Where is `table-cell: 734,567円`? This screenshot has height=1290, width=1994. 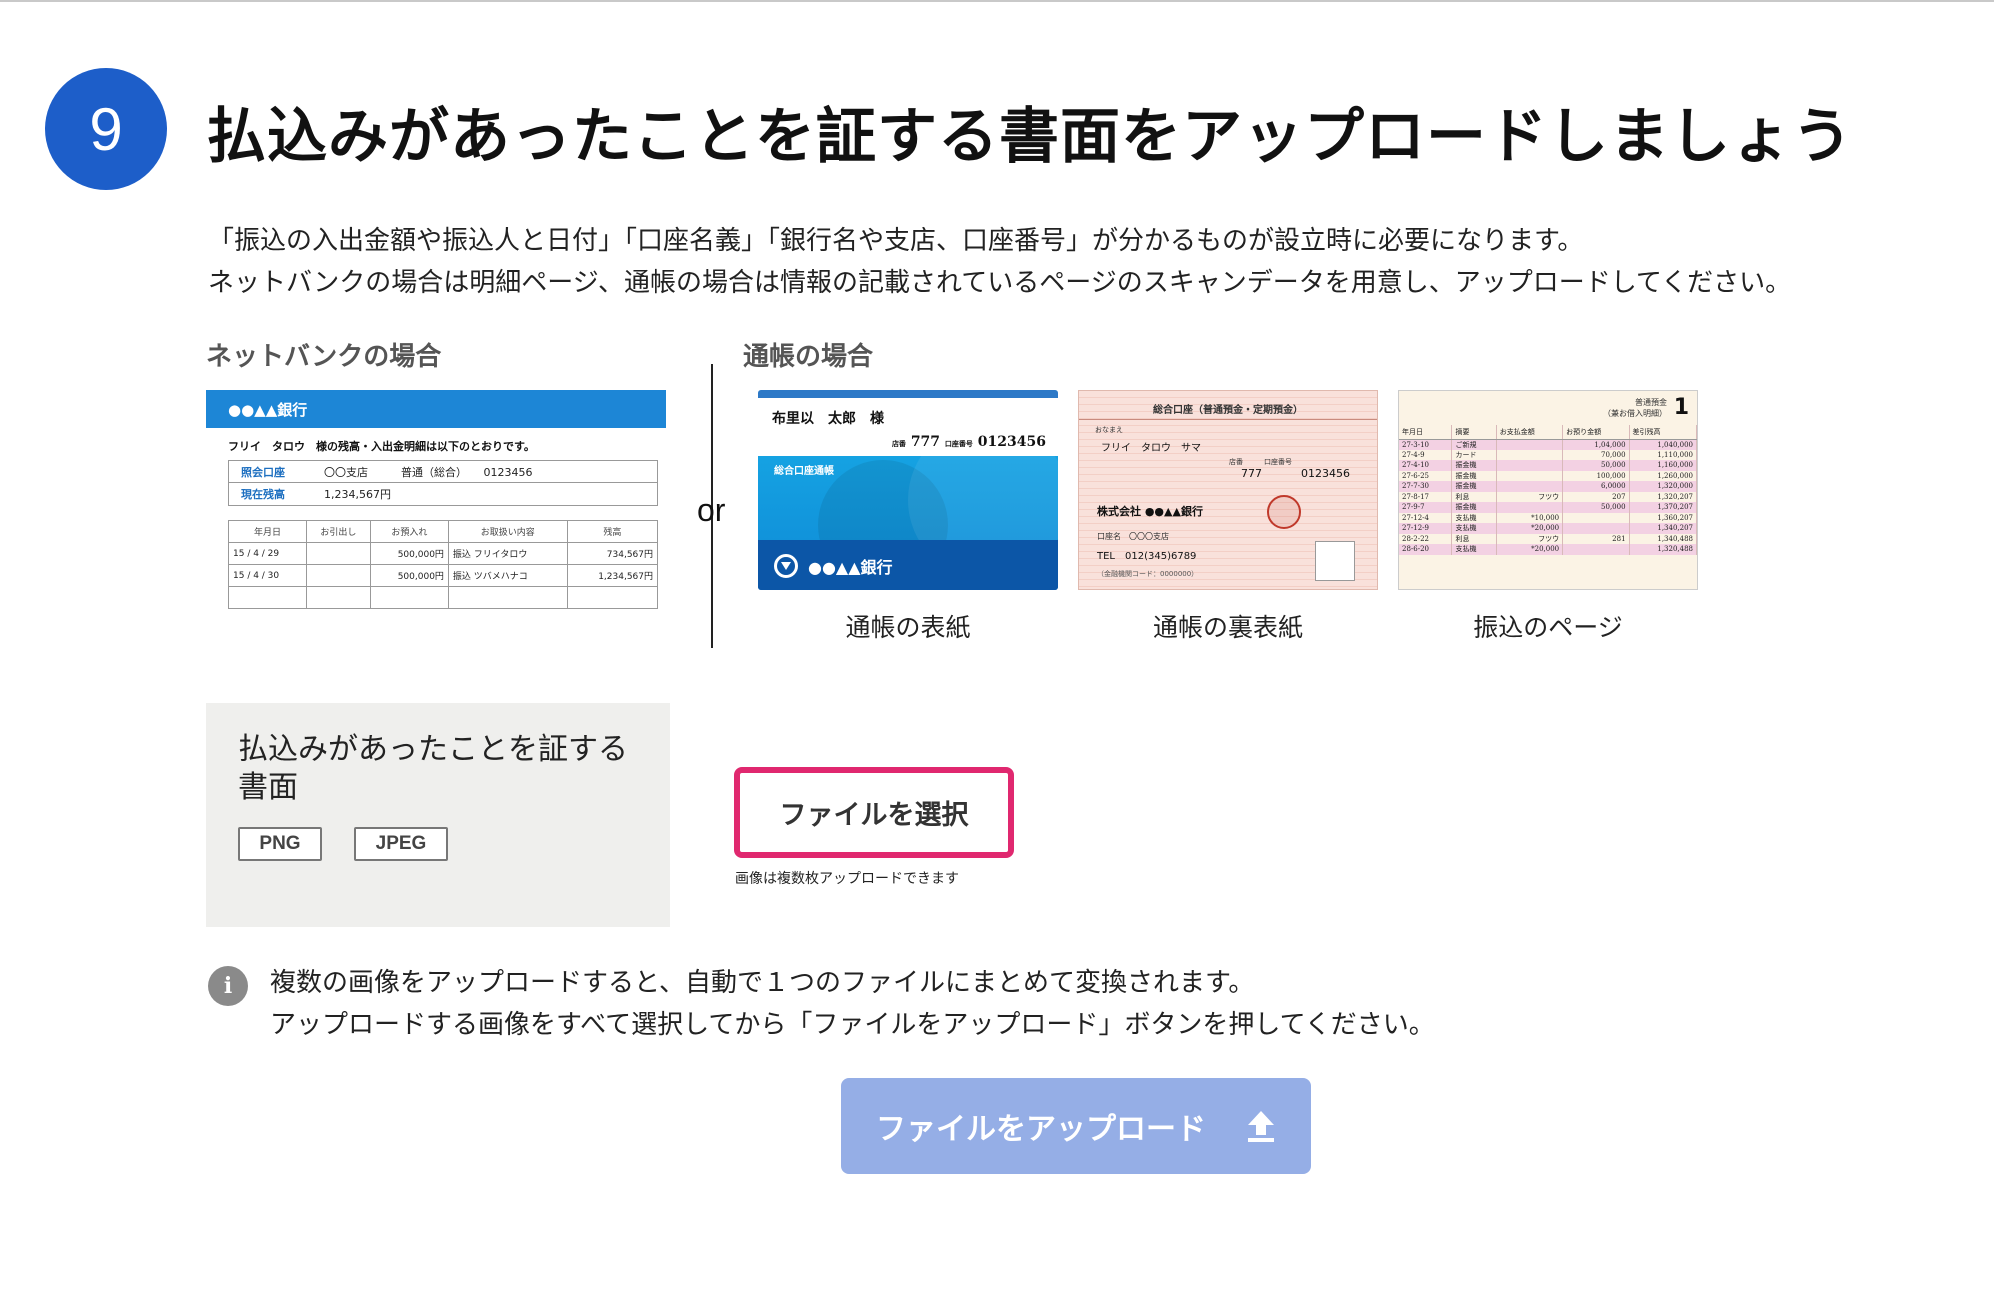 table-cell: 734,567円 is located at coordinates (612, 553).